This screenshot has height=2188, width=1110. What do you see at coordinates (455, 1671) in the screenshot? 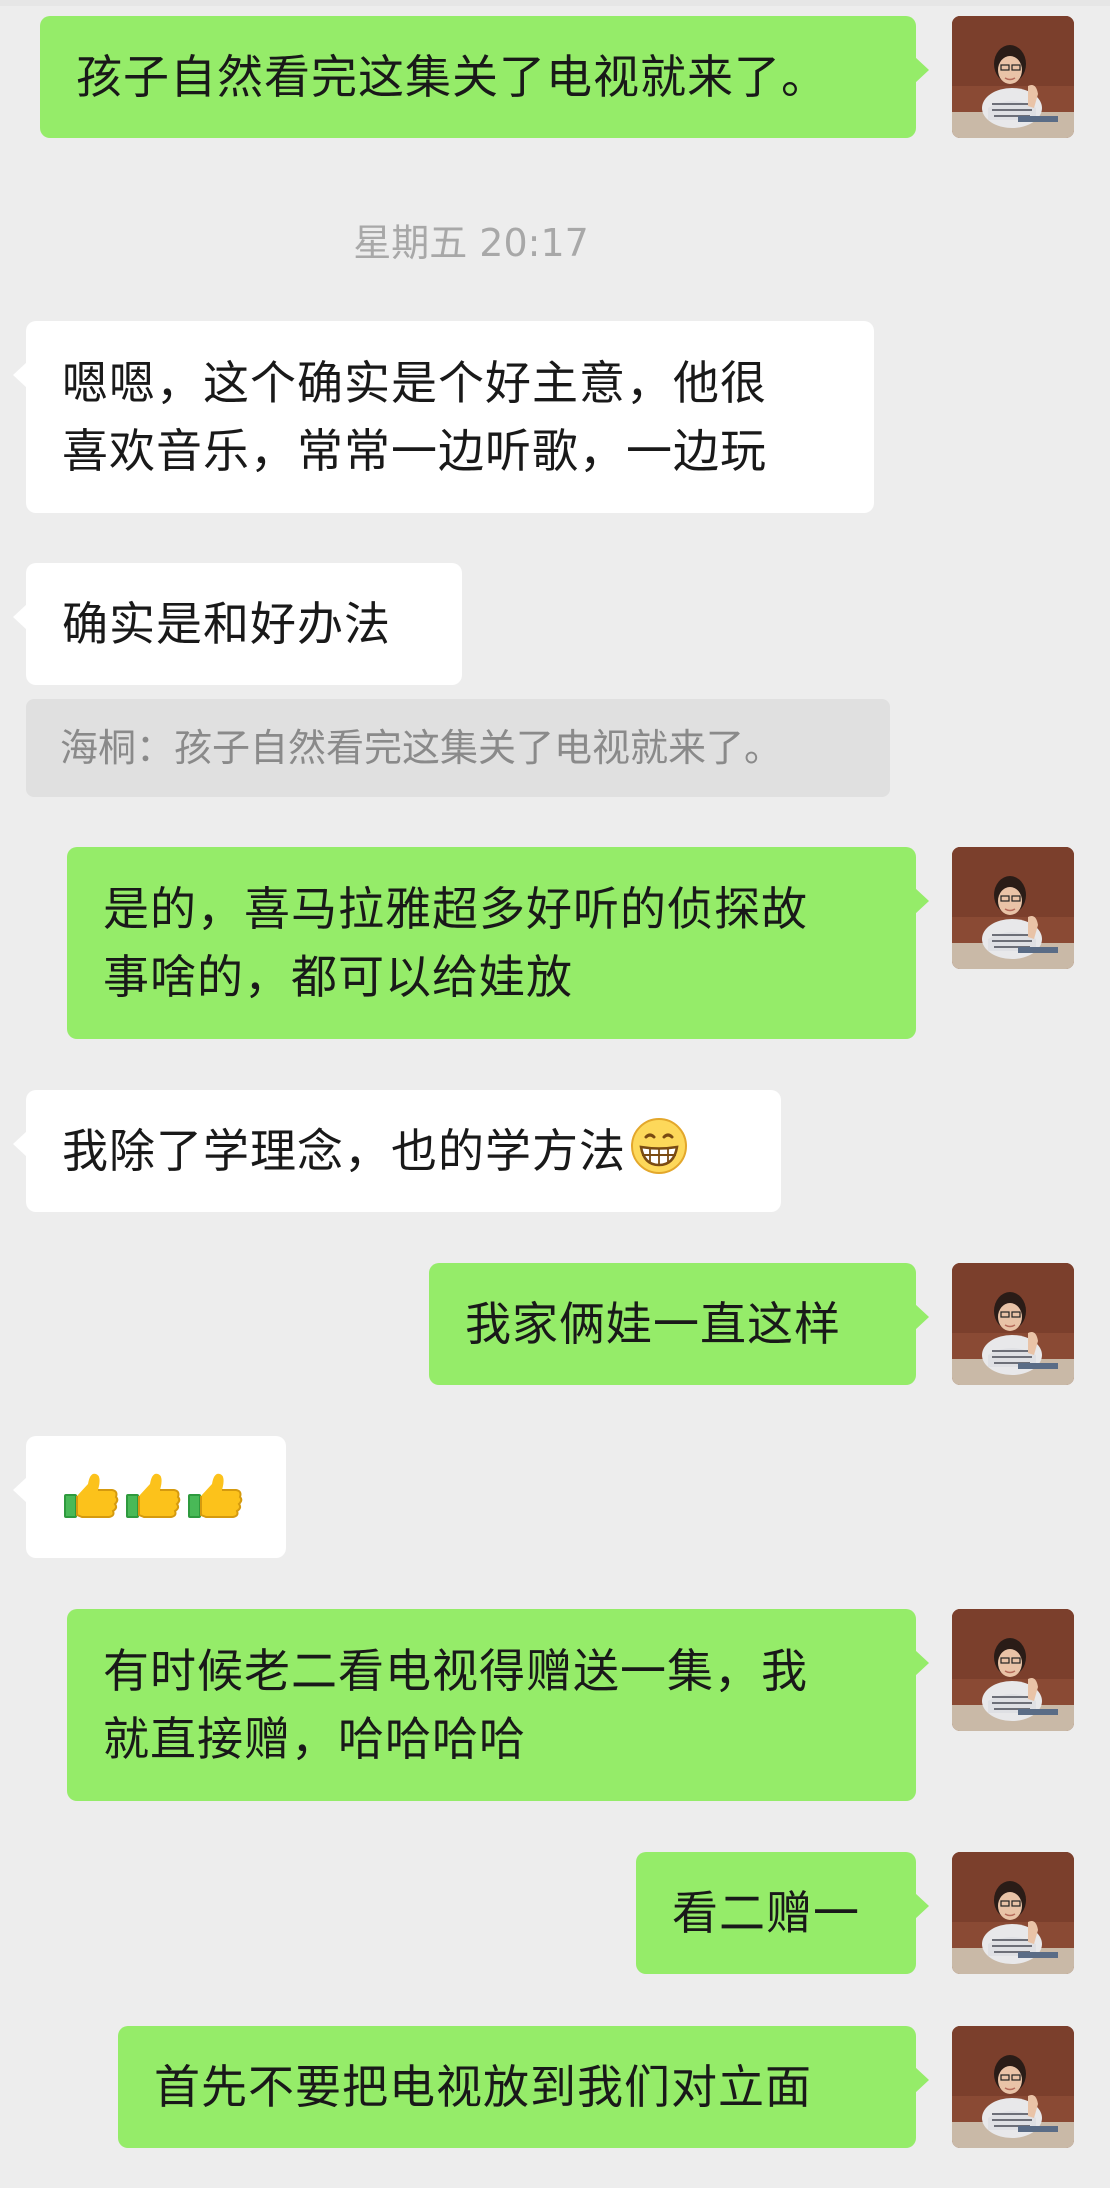
I see `message-text-line: 有时候老二看电视得赠送一集，我` at bounding box center [455, 1671].